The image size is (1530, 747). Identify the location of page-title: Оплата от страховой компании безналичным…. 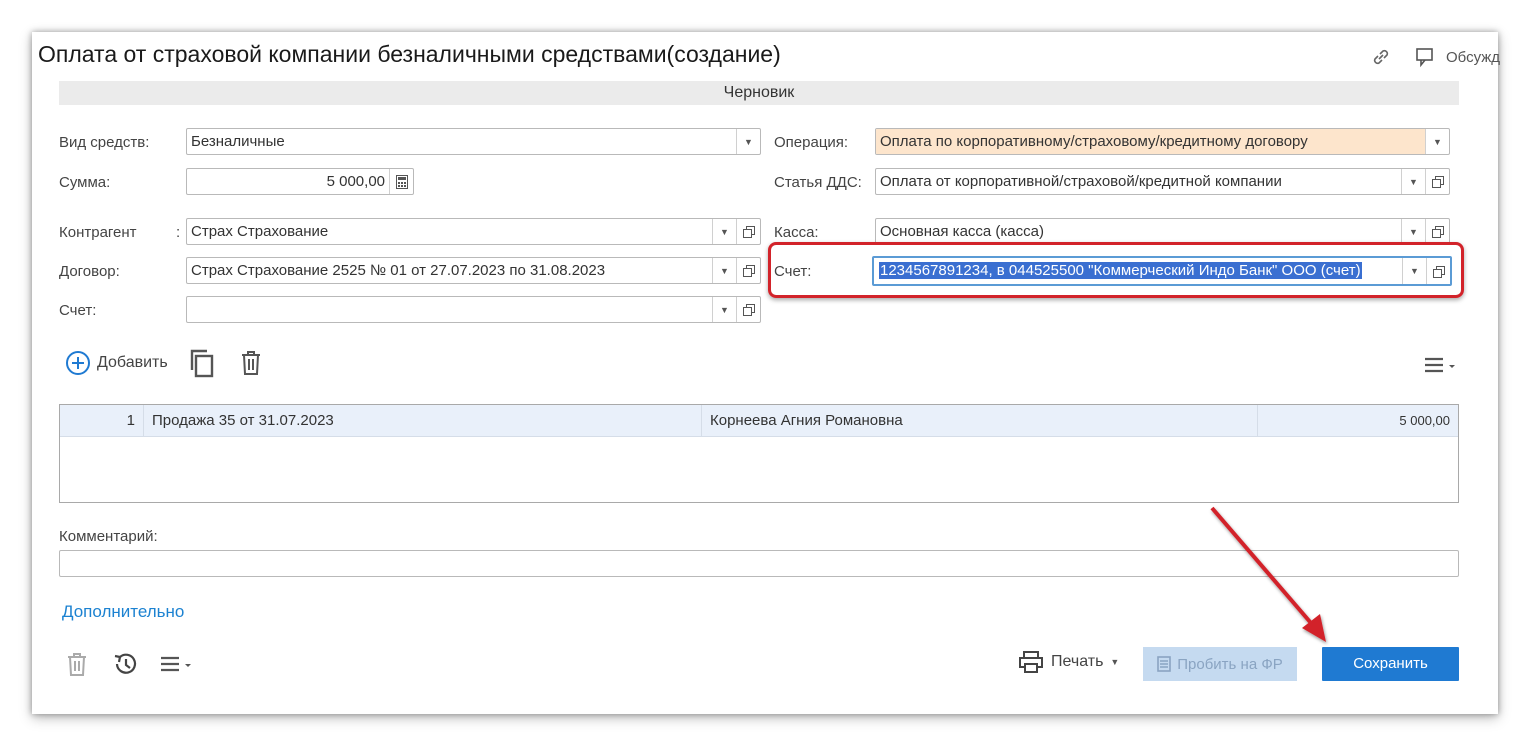
(409, 54).